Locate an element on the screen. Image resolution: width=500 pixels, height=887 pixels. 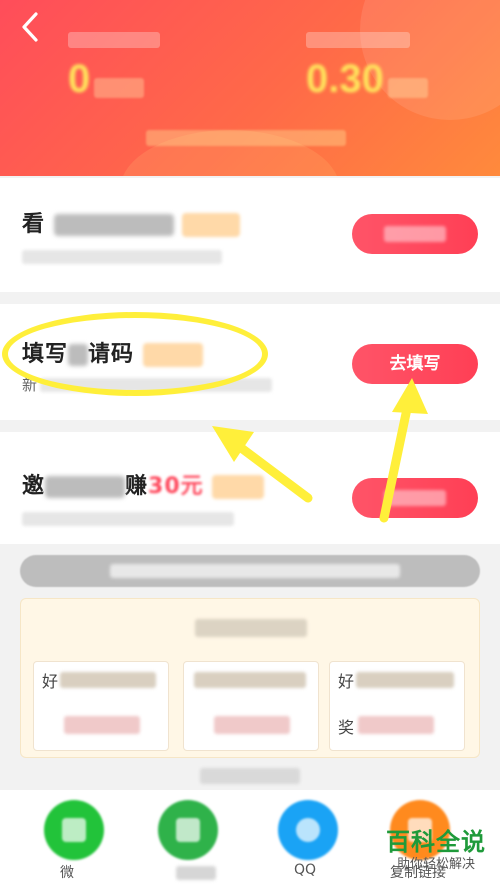
fill-invite-code-button: 去填写 is located at coordinates (415, 364).